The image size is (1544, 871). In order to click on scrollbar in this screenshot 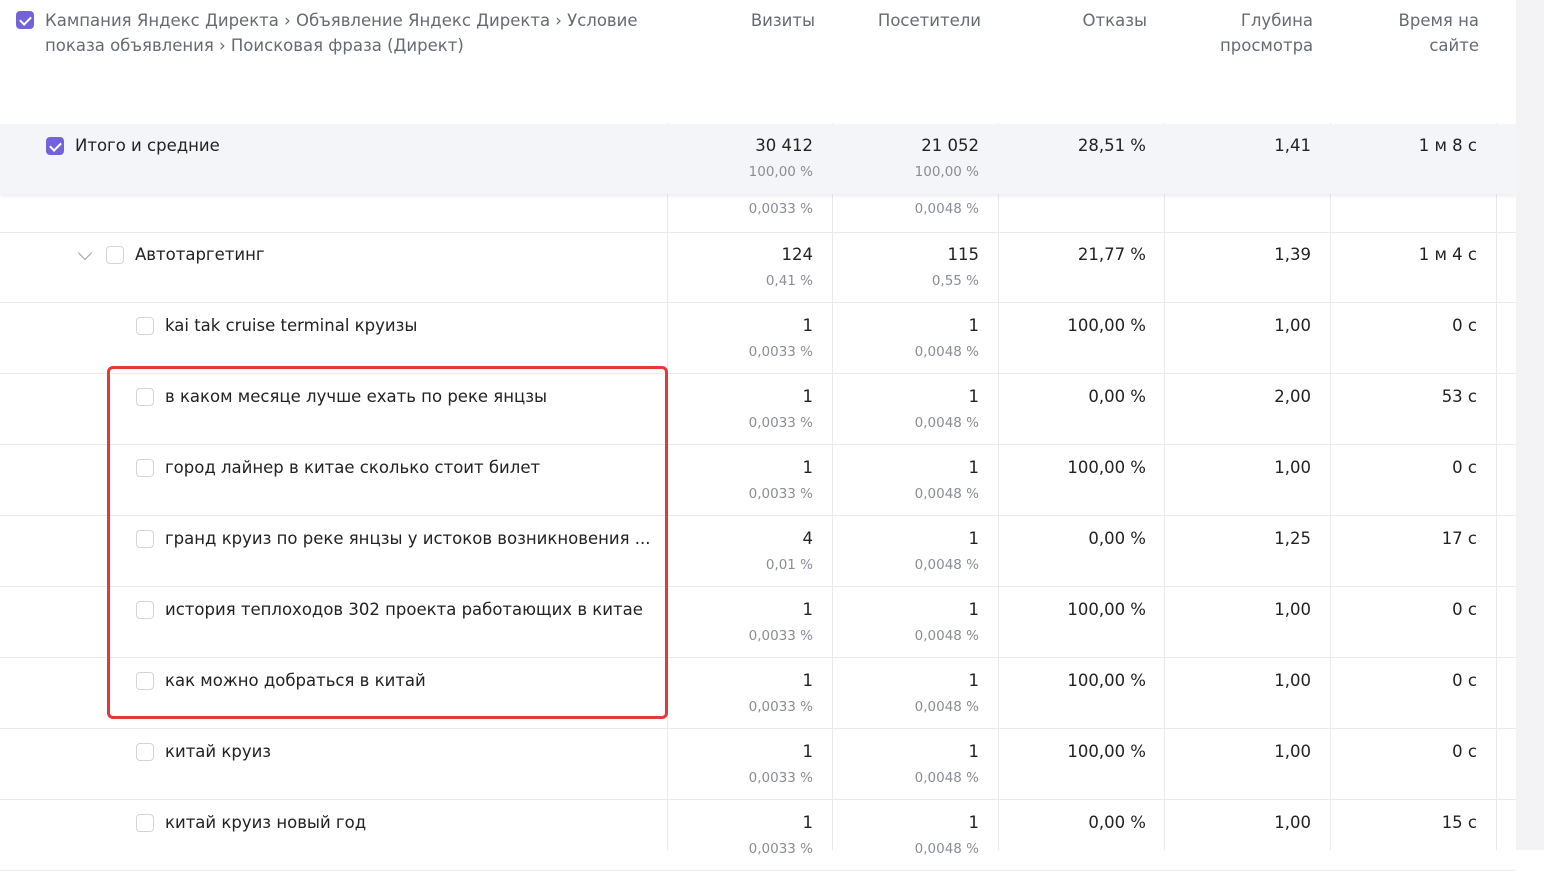, I will do `click(1530, 425)`.